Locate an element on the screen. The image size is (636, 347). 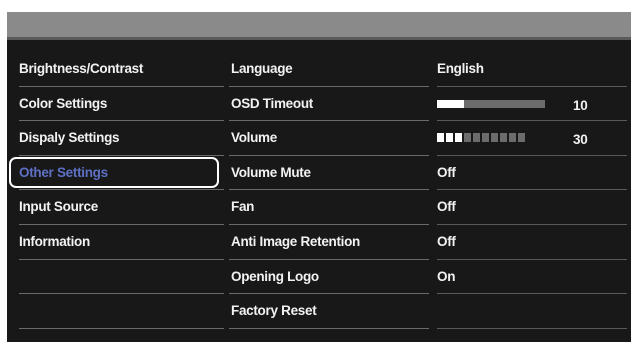
osd-header-bar is located at coordinates (319, 26).